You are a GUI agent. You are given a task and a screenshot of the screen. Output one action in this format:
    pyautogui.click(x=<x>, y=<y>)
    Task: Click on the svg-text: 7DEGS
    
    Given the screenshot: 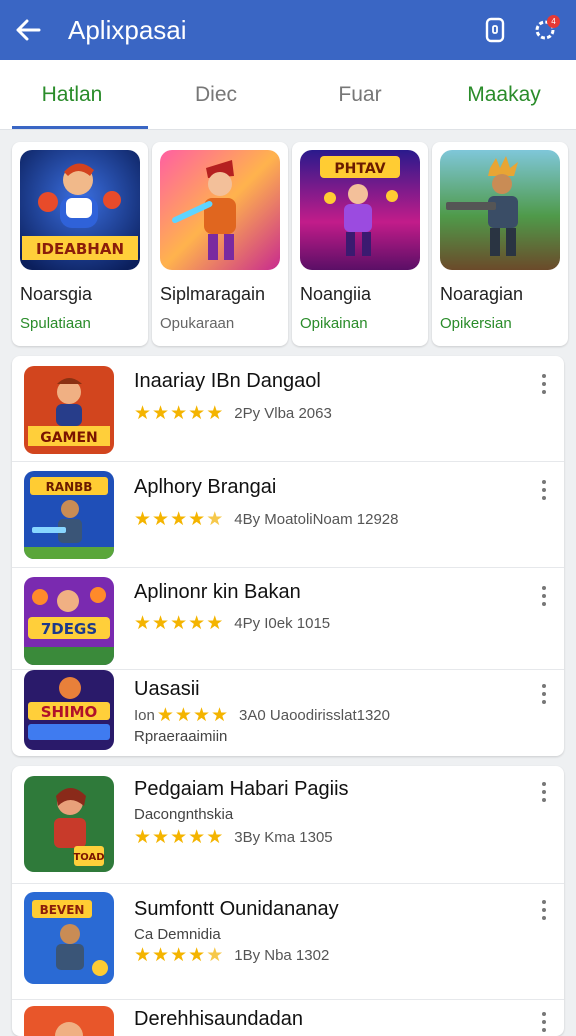 What is the action you would take?
    pyautogui.click(x=69, y=629)
    